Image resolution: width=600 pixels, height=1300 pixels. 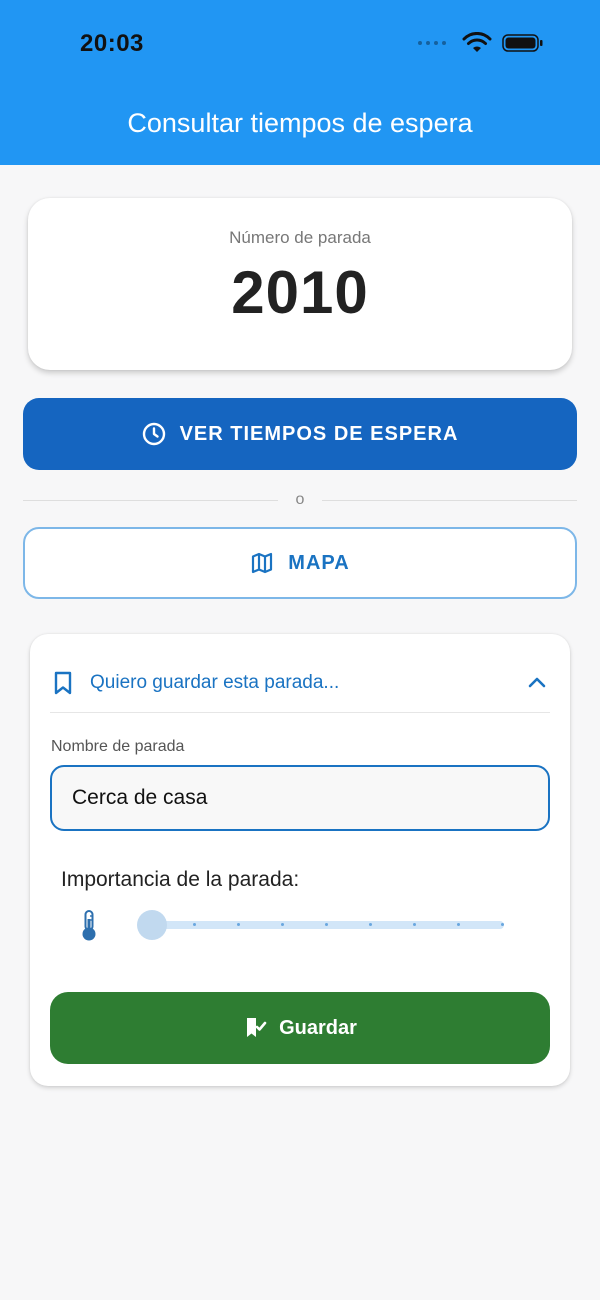 What do you see at coordinates (319, 433) in the screenshot?
I see `wait-times-label: VER TIEMPOS DE ESPERA` at bounding box center [319, 433].